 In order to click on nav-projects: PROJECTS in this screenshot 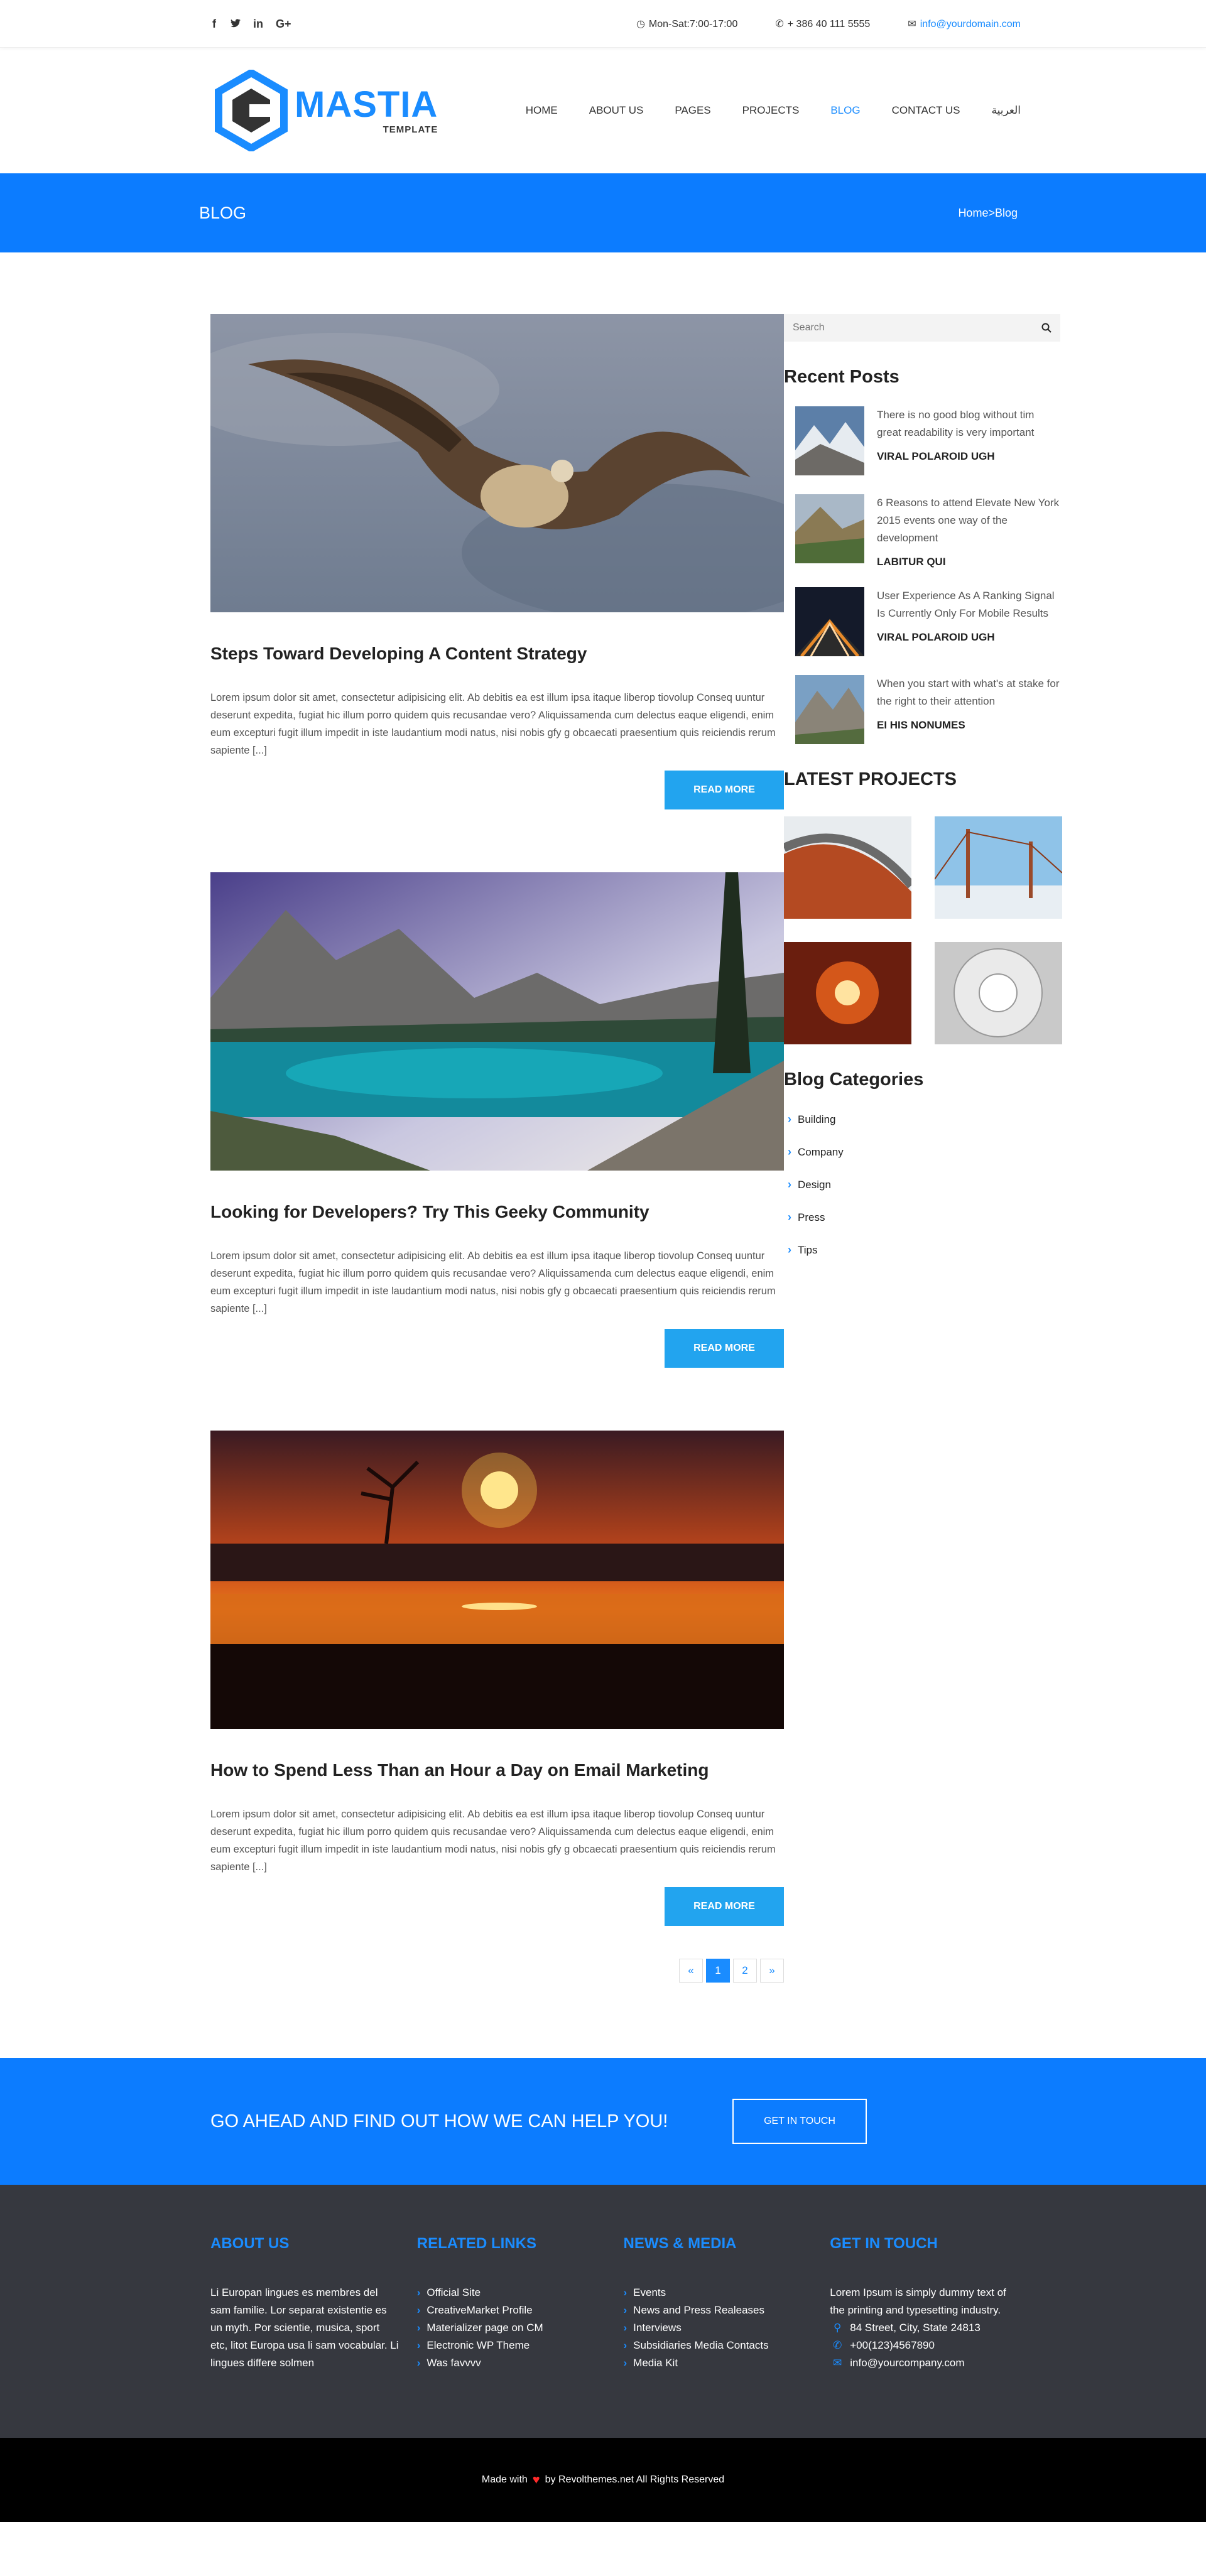, I will do `click(771, 110)`.